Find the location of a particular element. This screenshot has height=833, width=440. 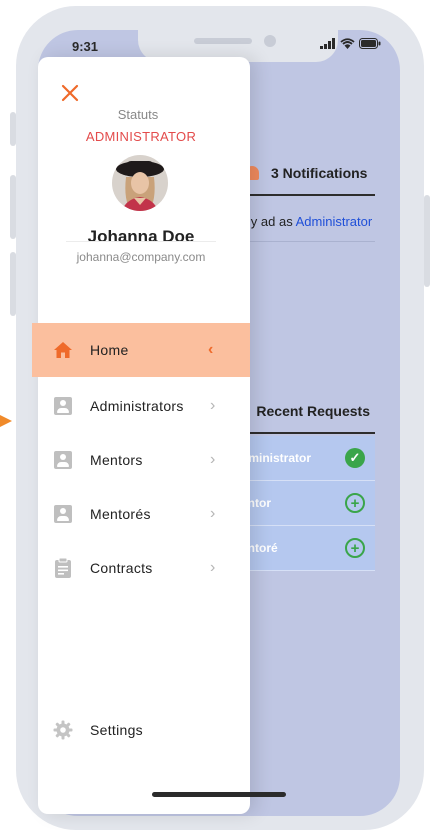

recent-requests-title: Recent Requests is located at coordinates (310, 412).